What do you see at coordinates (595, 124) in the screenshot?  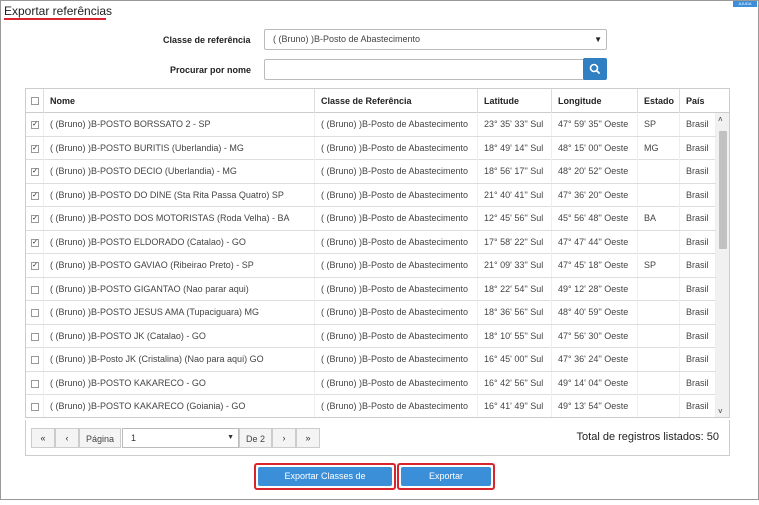 I see `cell-longitude: 47° 59' 35'' Oeste` at bounding box center [595, 124].